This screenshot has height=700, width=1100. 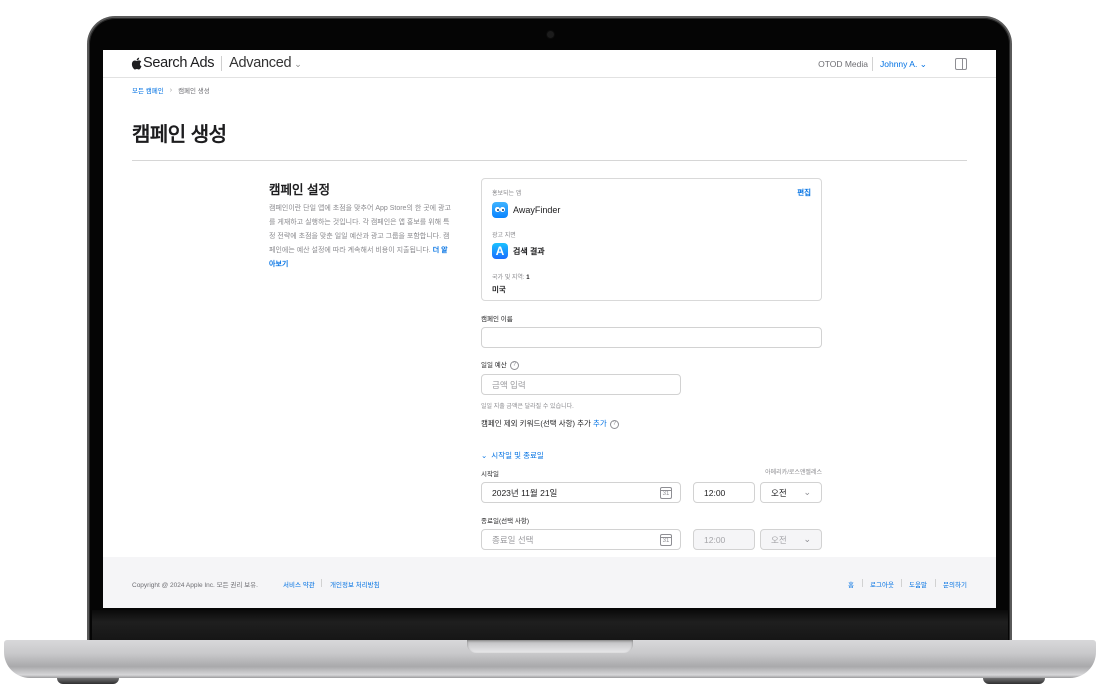 I want to click on page-title: 캠페인 생성, so click(x=179, y=135).